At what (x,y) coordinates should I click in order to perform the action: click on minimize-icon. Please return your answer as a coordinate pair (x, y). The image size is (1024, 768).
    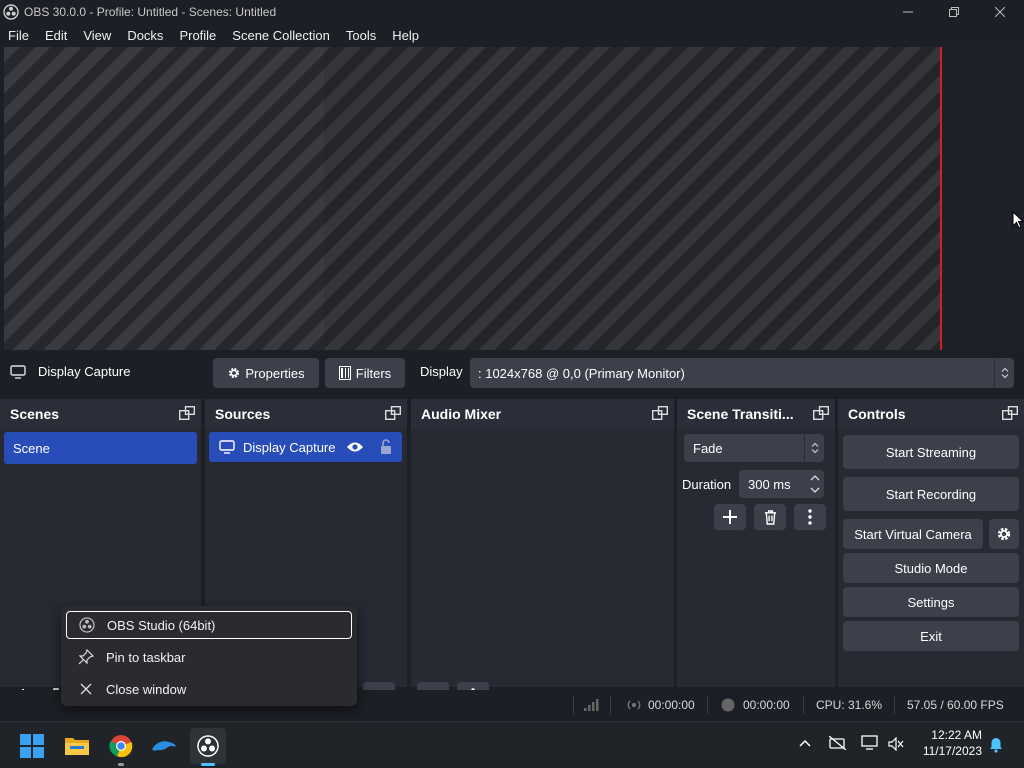
    Looking at the image, I should click on (908, 12).